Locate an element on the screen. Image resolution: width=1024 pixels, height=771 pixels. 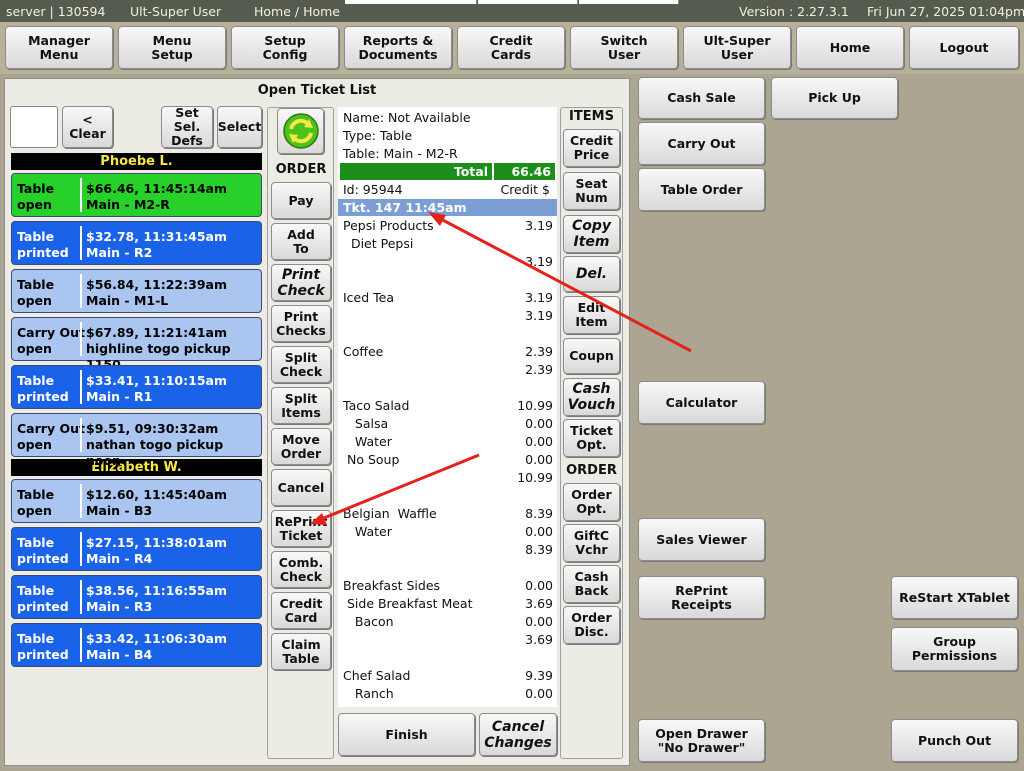
order-discount-button: Order Disc. is located at coordinates (591, 625).